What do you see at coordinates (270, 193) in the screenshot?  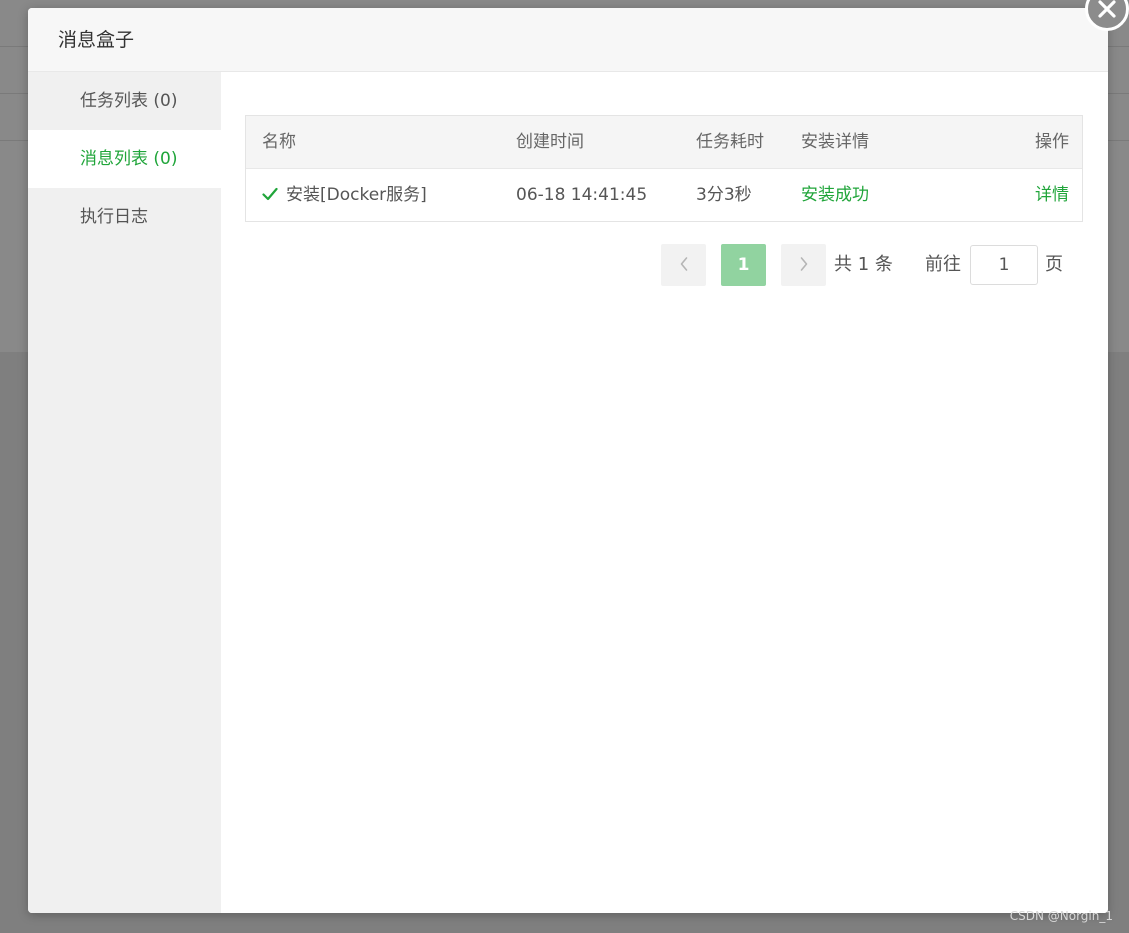 I see `check-icon` at bounding box center [270, 193].